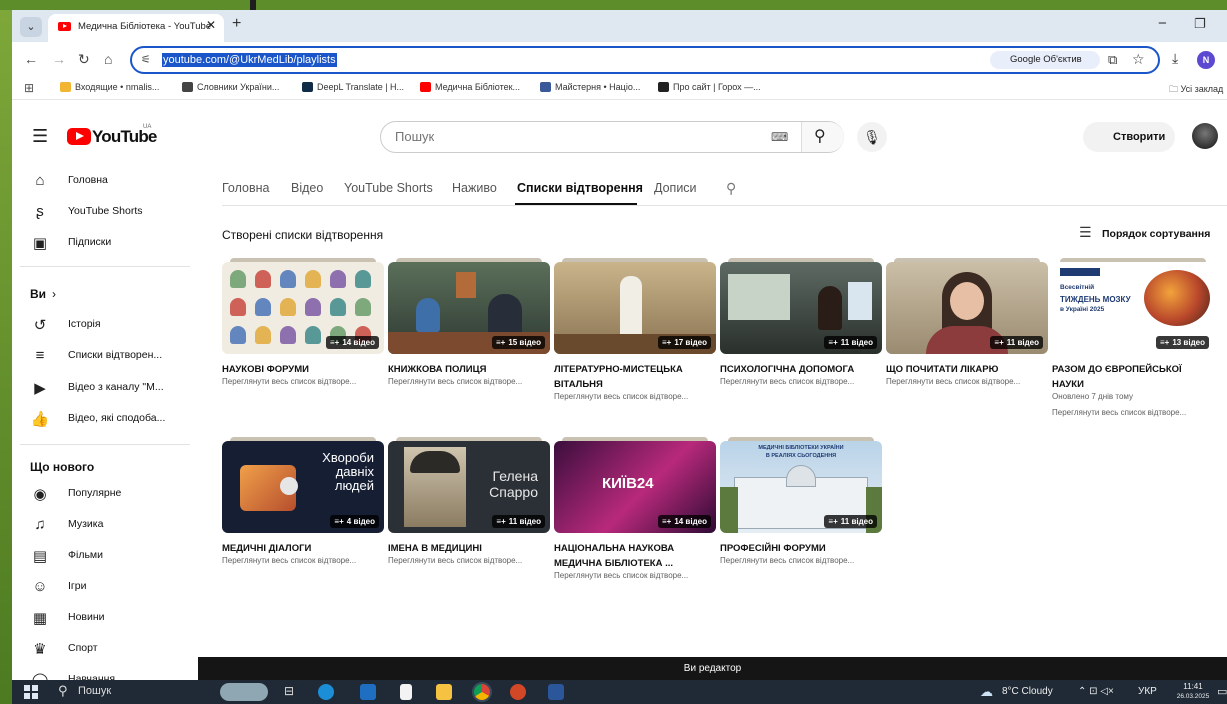  I want to click on playlist-title: ПРОФЕСІЙНІ ФОРУМИ, so click(801, 548).